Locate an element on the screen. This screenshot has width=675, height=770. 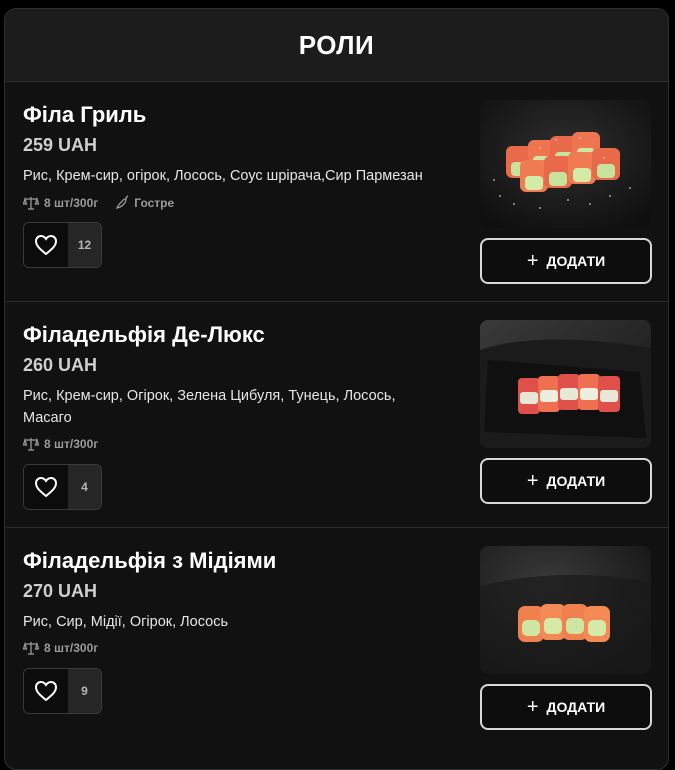
item-title: Філа Гриль is located at coordinates (84, 115).